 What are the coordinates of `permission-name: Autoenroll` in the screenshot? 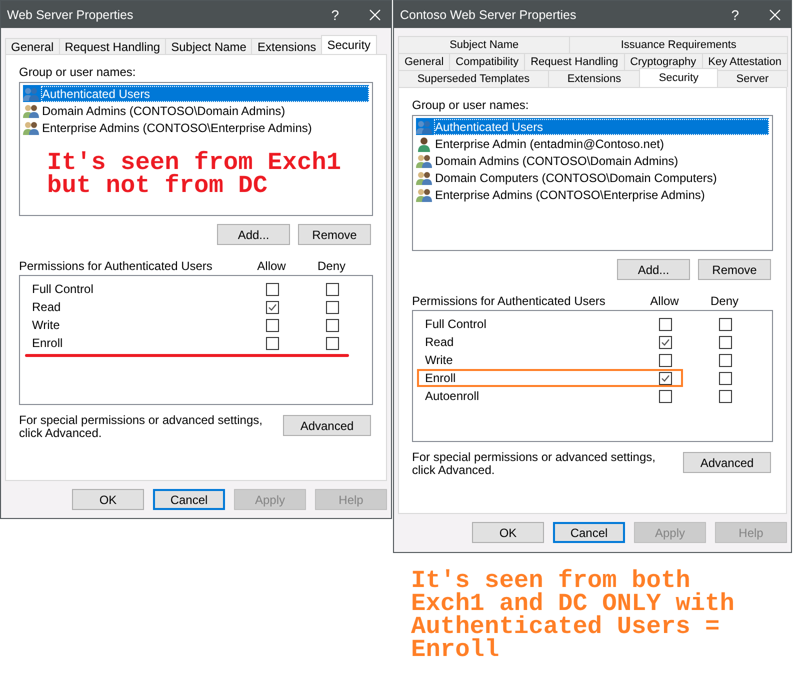 It's located at (452, 396).